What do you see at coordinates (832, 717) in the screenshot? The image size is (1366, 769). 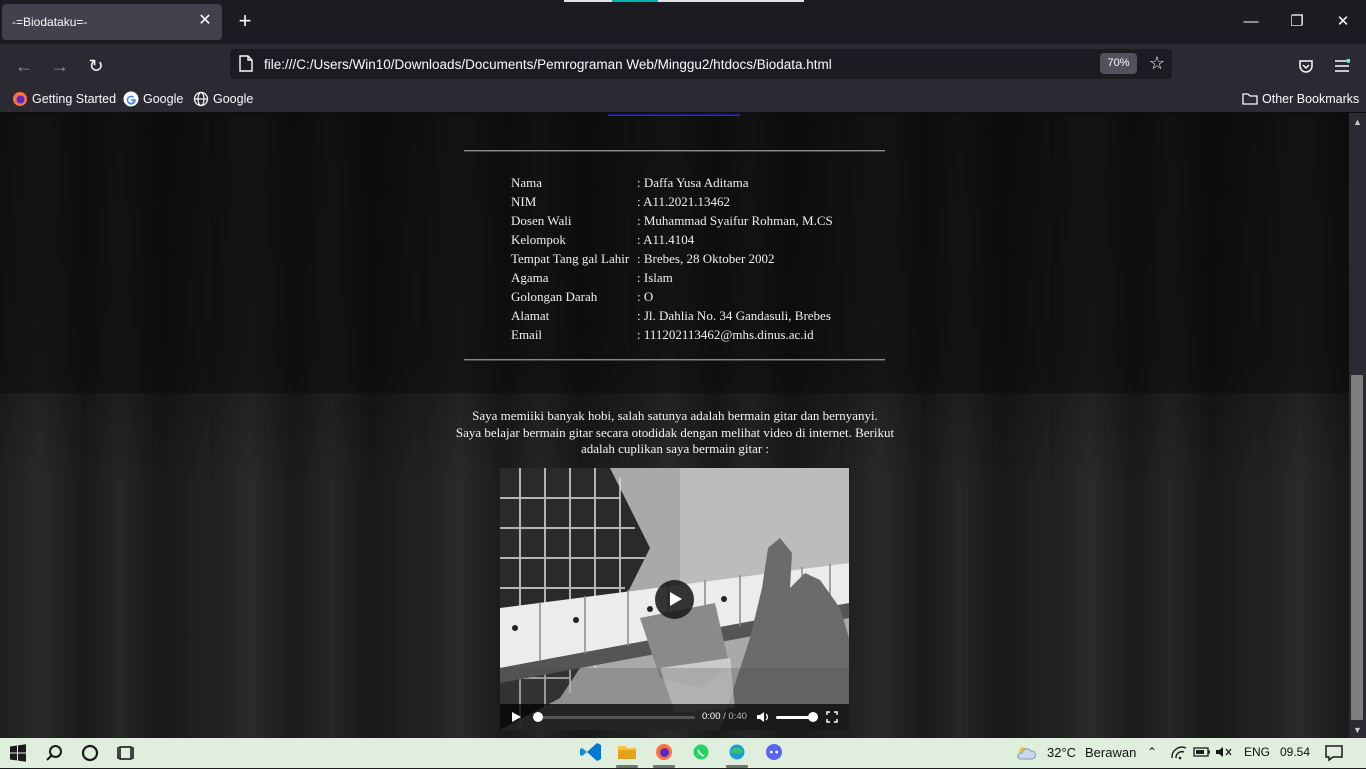 I see `fullscreen-icon` at bounding box center [832, 717].